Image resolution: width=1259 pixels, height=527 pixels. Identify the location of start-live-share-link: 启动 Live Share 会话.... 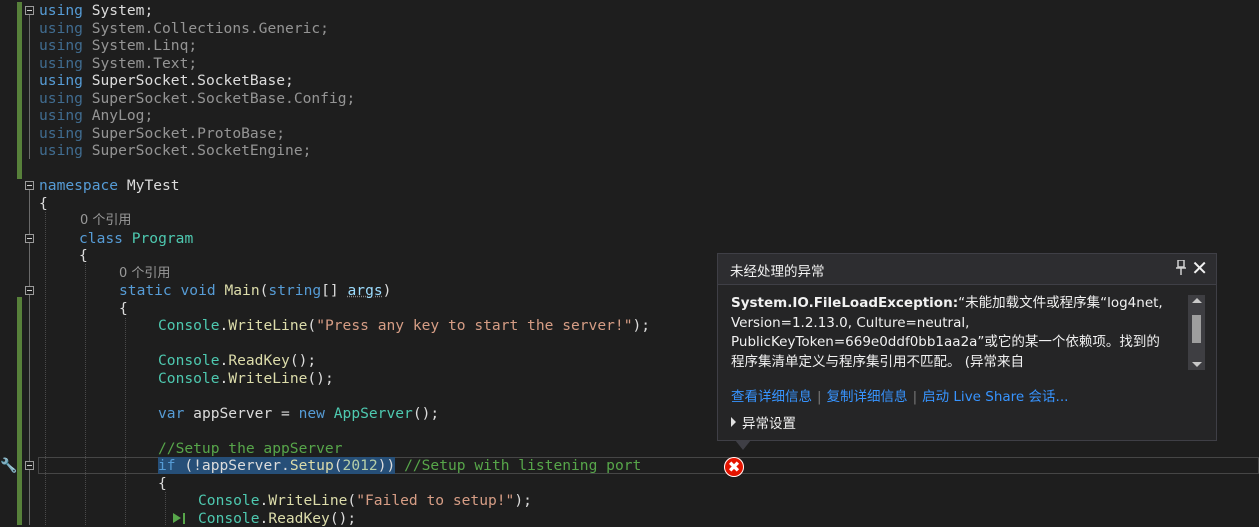
(995, 397).